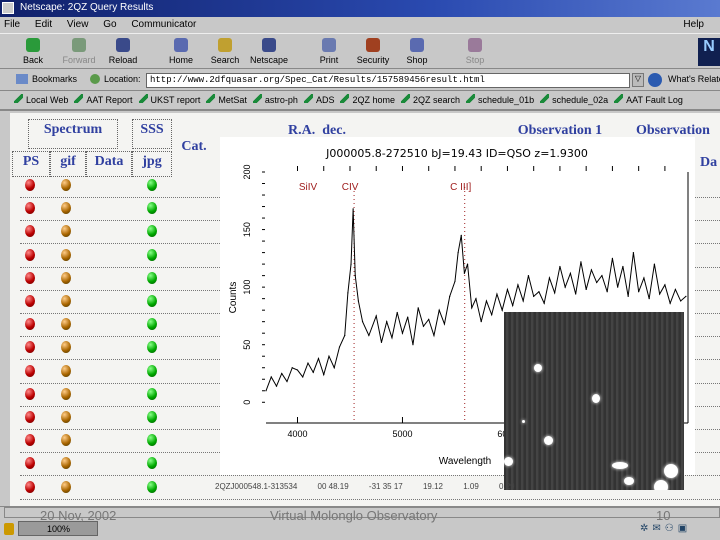 The height and width of the screenshot is (540, 720). Describe the element at coordinates (345, 98) in the screenshot. I see `bookmark-icon` at that location.